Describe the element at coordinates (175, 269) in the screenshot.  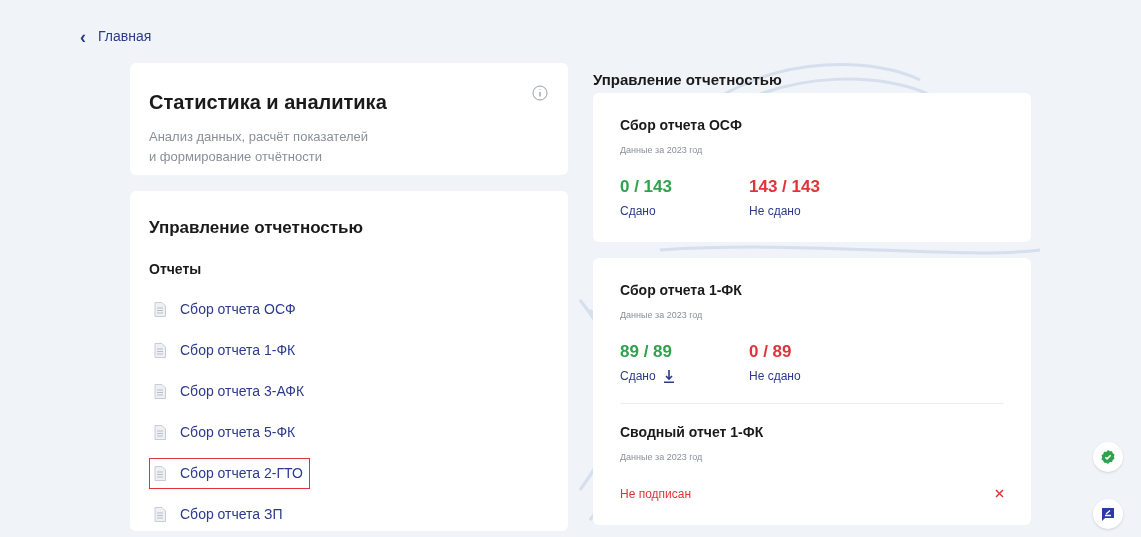
I see `list-title: Отчеты` at that location.